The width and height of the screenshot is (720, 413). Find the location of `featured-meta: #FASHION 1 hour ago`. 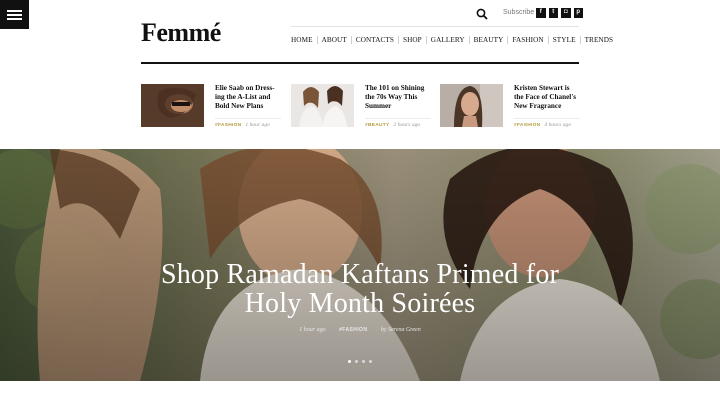

featured-meta: #FASHION 1 hour ago is located at coordinates (248, 125).